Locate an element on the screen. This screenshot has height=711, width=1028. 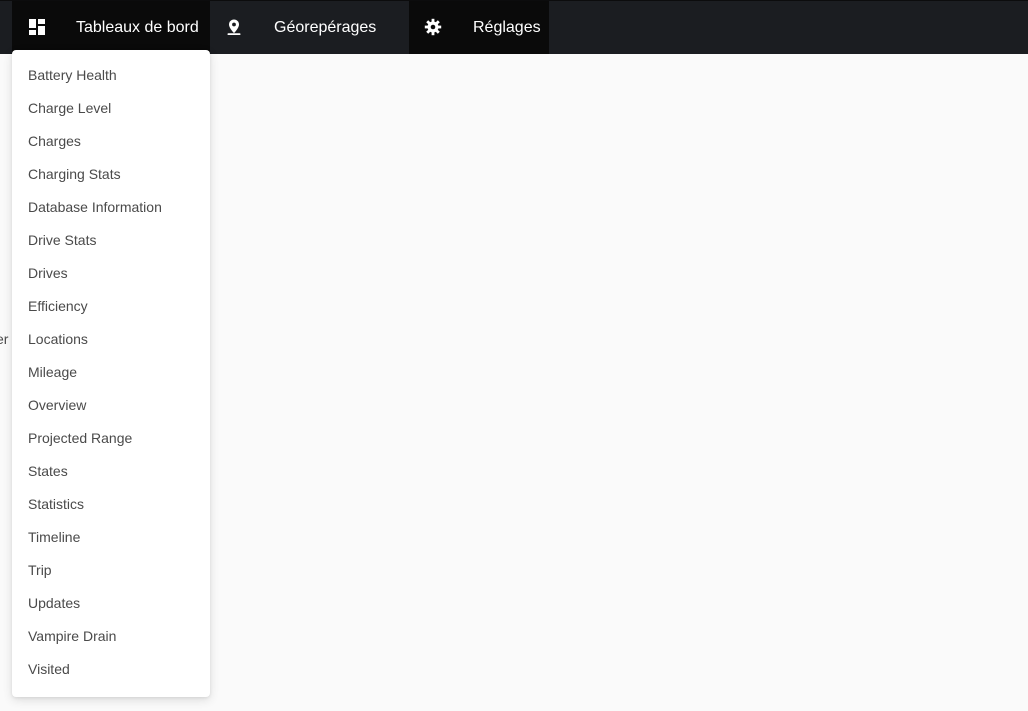
top-navbar: Tableaux de bord Géorepérages Réglages is located at coordinates (514, 27).